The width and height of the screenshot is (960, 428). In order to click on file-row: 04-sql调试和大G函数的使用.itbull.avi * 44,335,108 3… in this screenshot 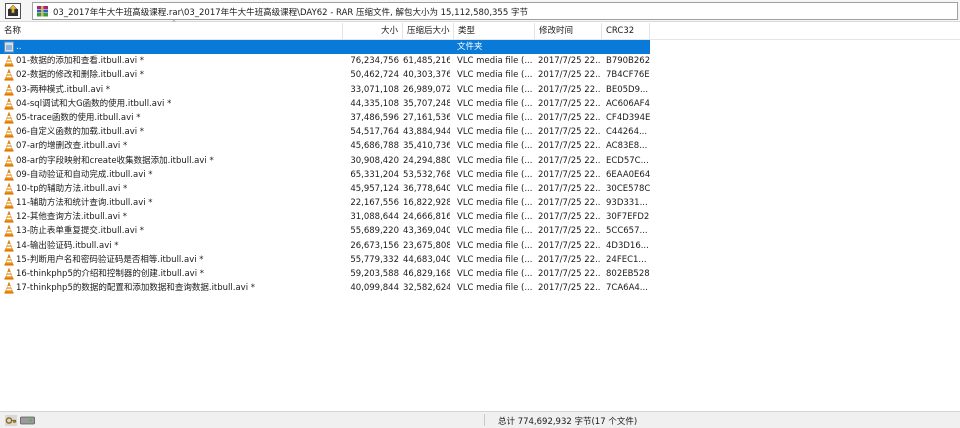, I will do `click(480, 104)`.